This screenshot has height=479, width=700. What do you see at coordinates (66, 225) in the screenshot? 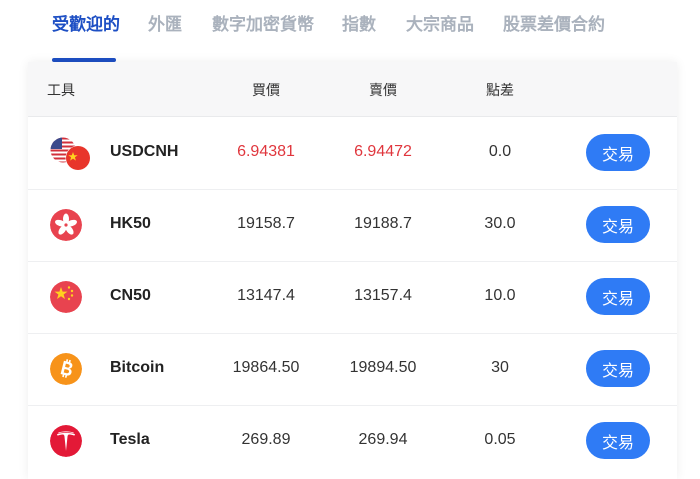
I see `hong-kong-flag-icon` at bounding box center [66, 225].